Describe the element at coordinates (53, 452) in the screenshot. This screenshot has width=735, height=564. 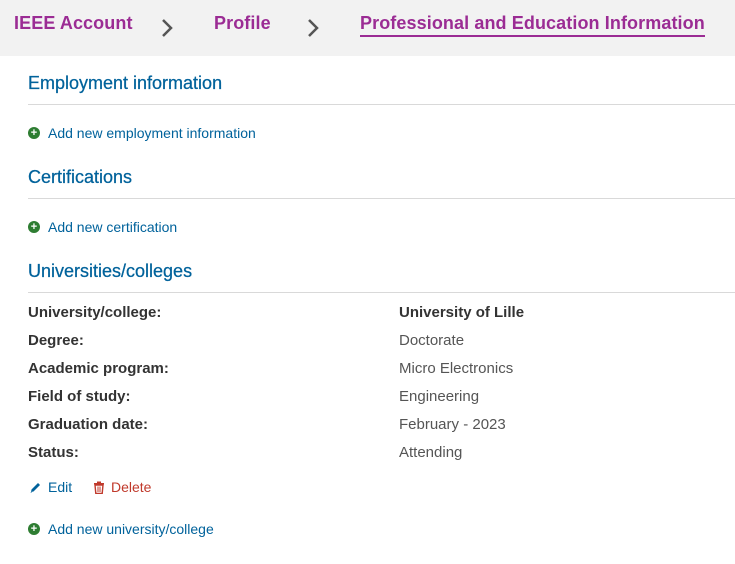
I see `field-label: Status:` at that location.